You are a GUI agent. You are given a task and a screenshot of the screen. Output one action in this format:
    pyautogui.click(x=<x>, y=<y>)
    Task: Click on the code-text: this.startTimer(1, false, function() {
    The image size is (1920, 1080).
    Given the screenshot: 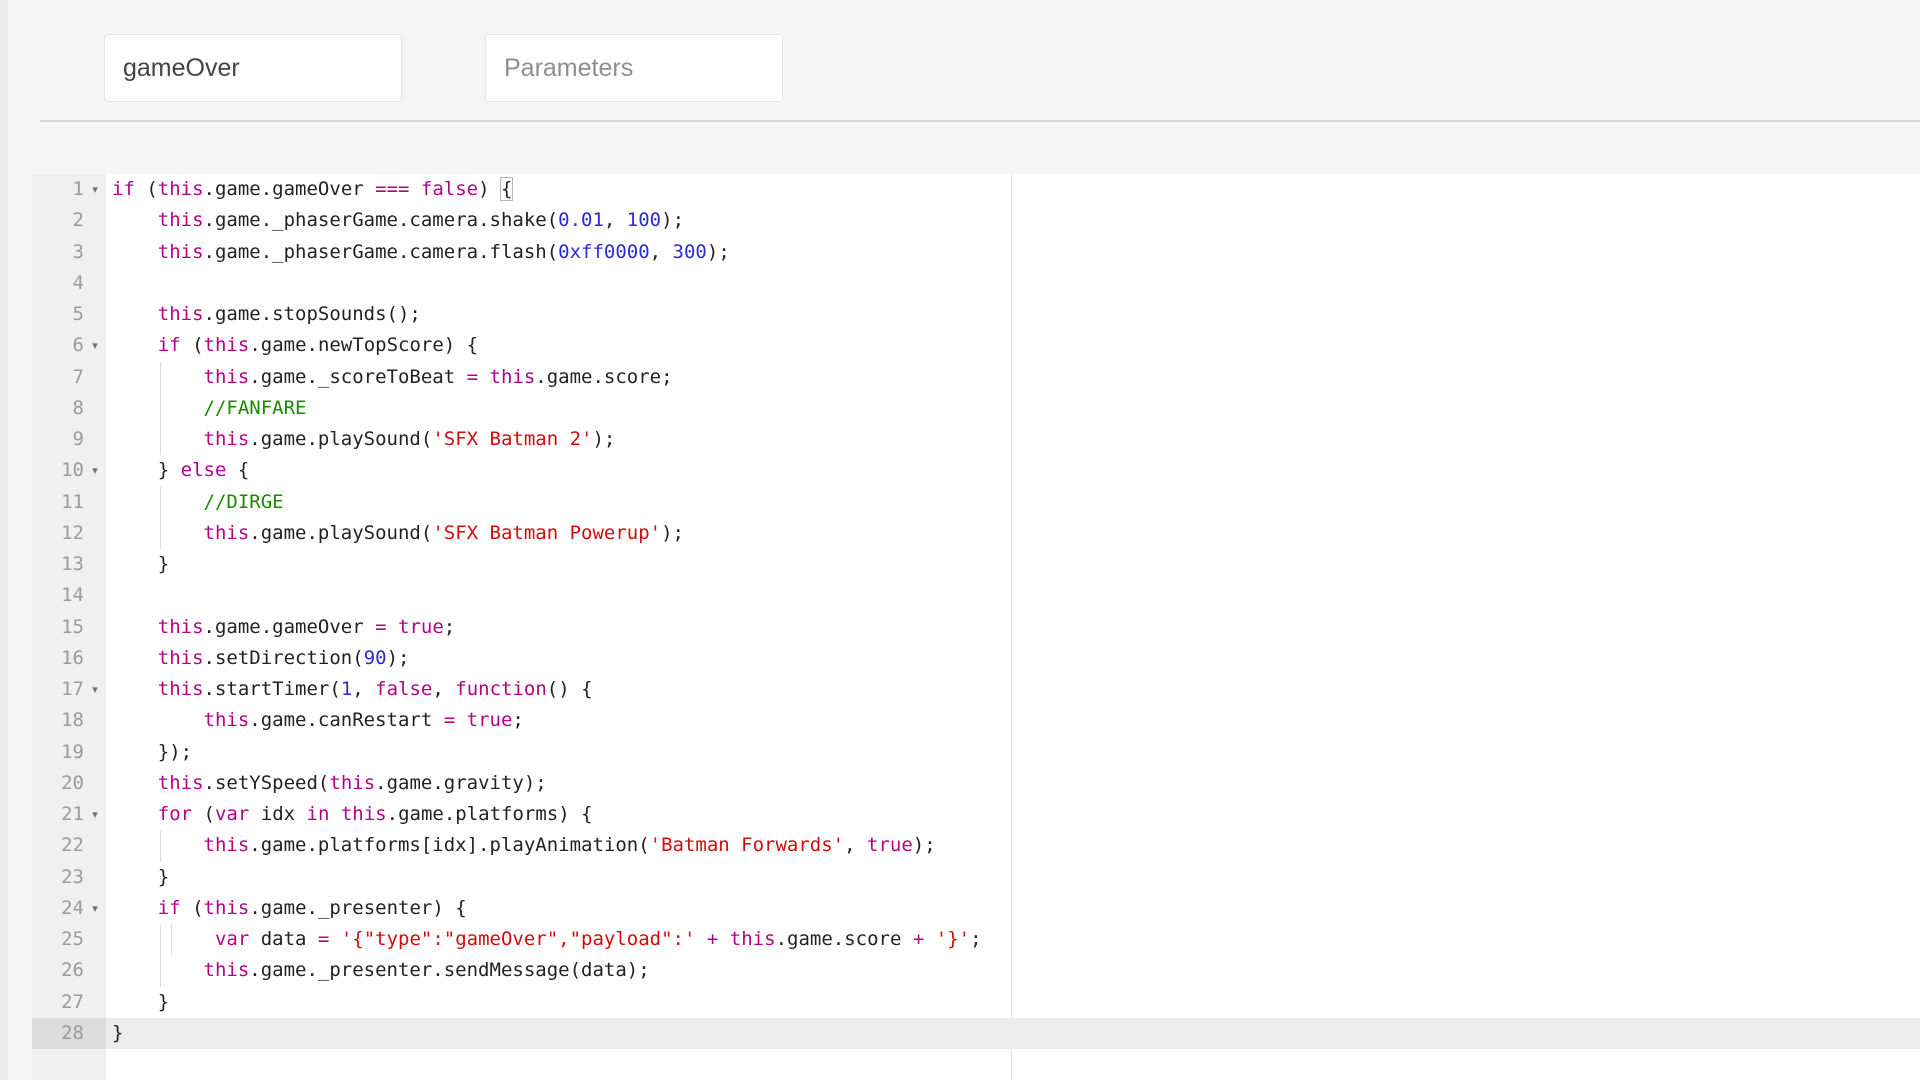 What is the action you would take?
    pyautogui.click(x=352, y=689)
    